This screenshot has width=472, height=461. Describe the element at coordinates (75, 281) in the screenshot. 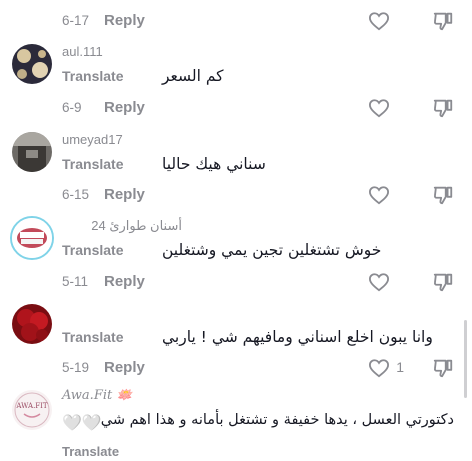

I see `comment-date: 5-11` at that location.